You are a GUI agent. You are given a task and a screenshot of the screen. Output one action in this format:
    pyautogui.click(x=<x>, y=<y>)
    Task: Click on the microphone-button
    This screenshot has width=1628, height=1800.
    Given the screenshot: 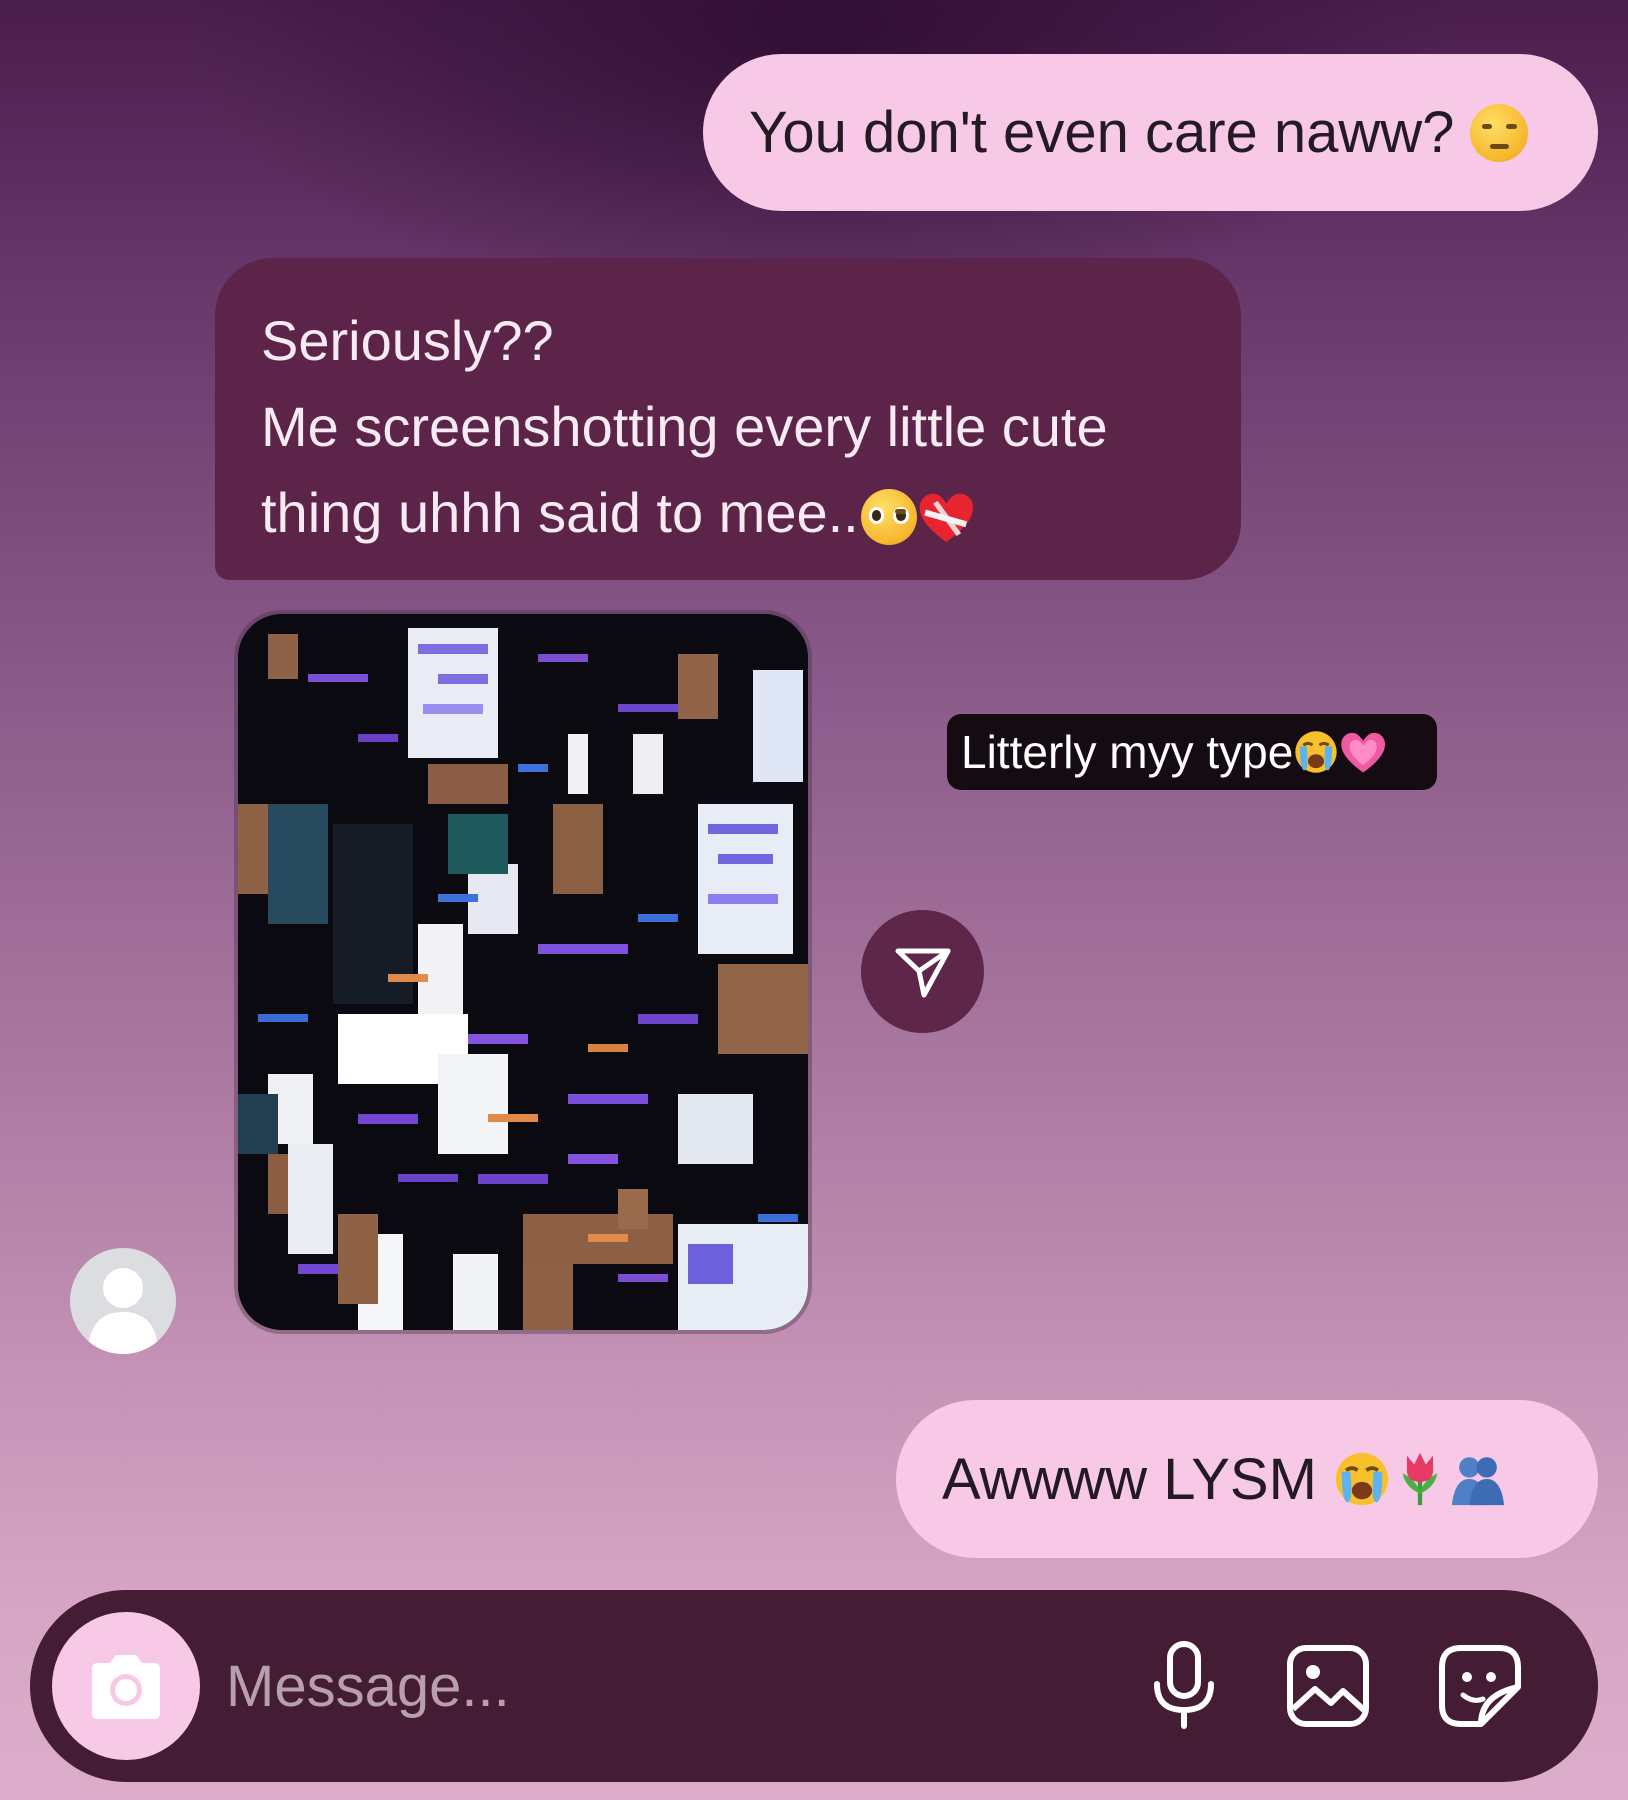 What is the action you would take?
    pyautogui.click(x=1184, y=1686)
    